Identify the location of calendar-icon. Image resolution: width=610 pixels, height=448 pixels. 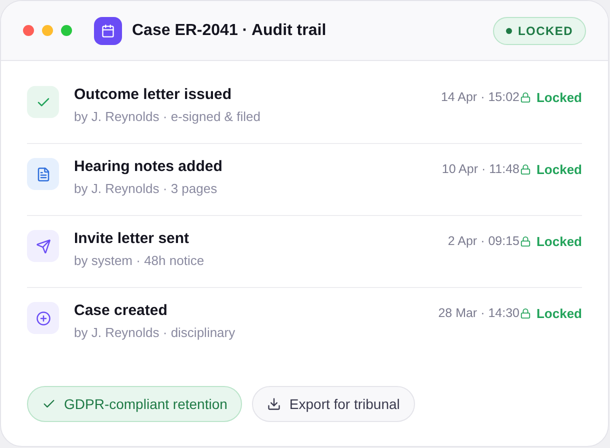
(108, 30).